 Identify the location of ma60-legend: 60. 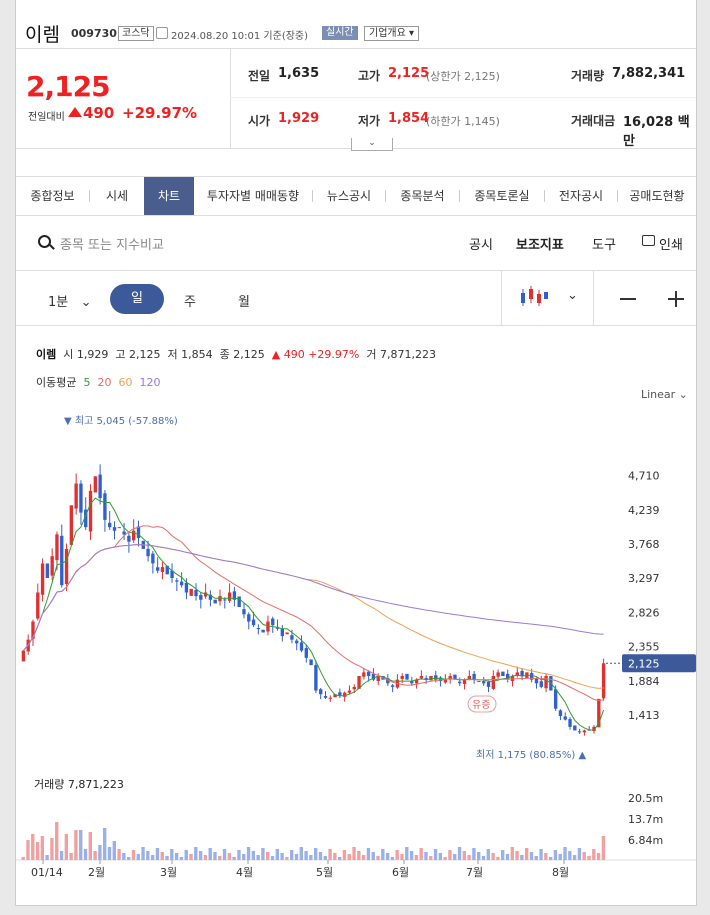
(125, 382).